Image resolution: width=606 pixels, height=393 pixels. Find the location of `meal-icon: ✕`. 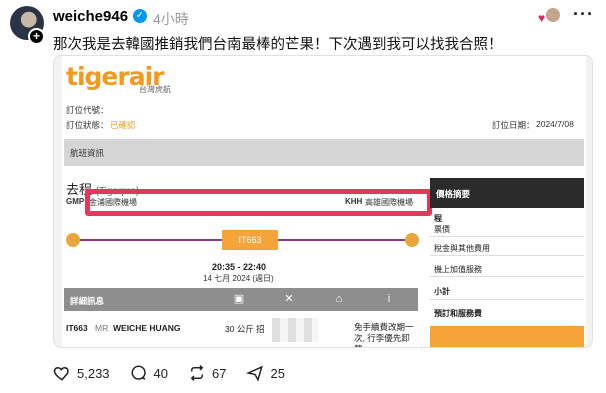

meal-icon: ✕ is located at coordinates (289, 299).